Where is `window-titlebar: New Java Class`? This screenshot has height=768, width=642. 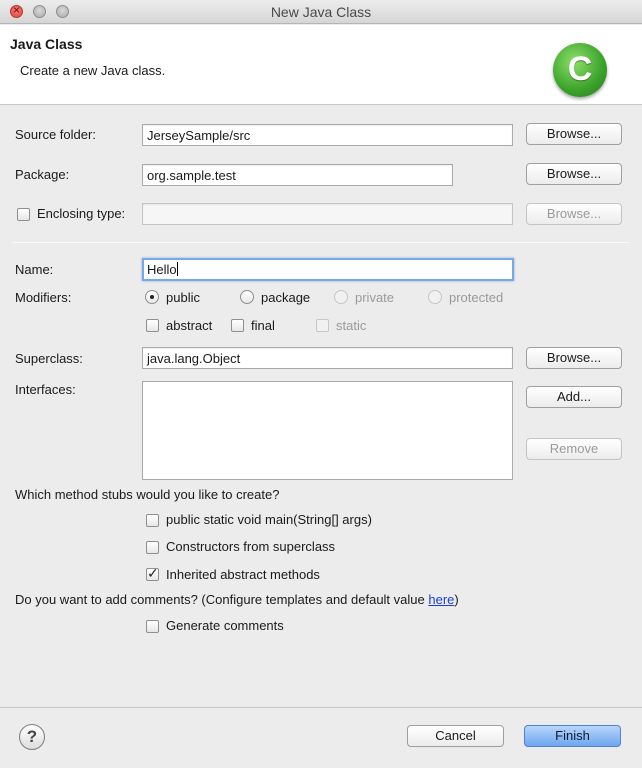 window-titlebar: New Java Class is located at coordinates (321, 12).